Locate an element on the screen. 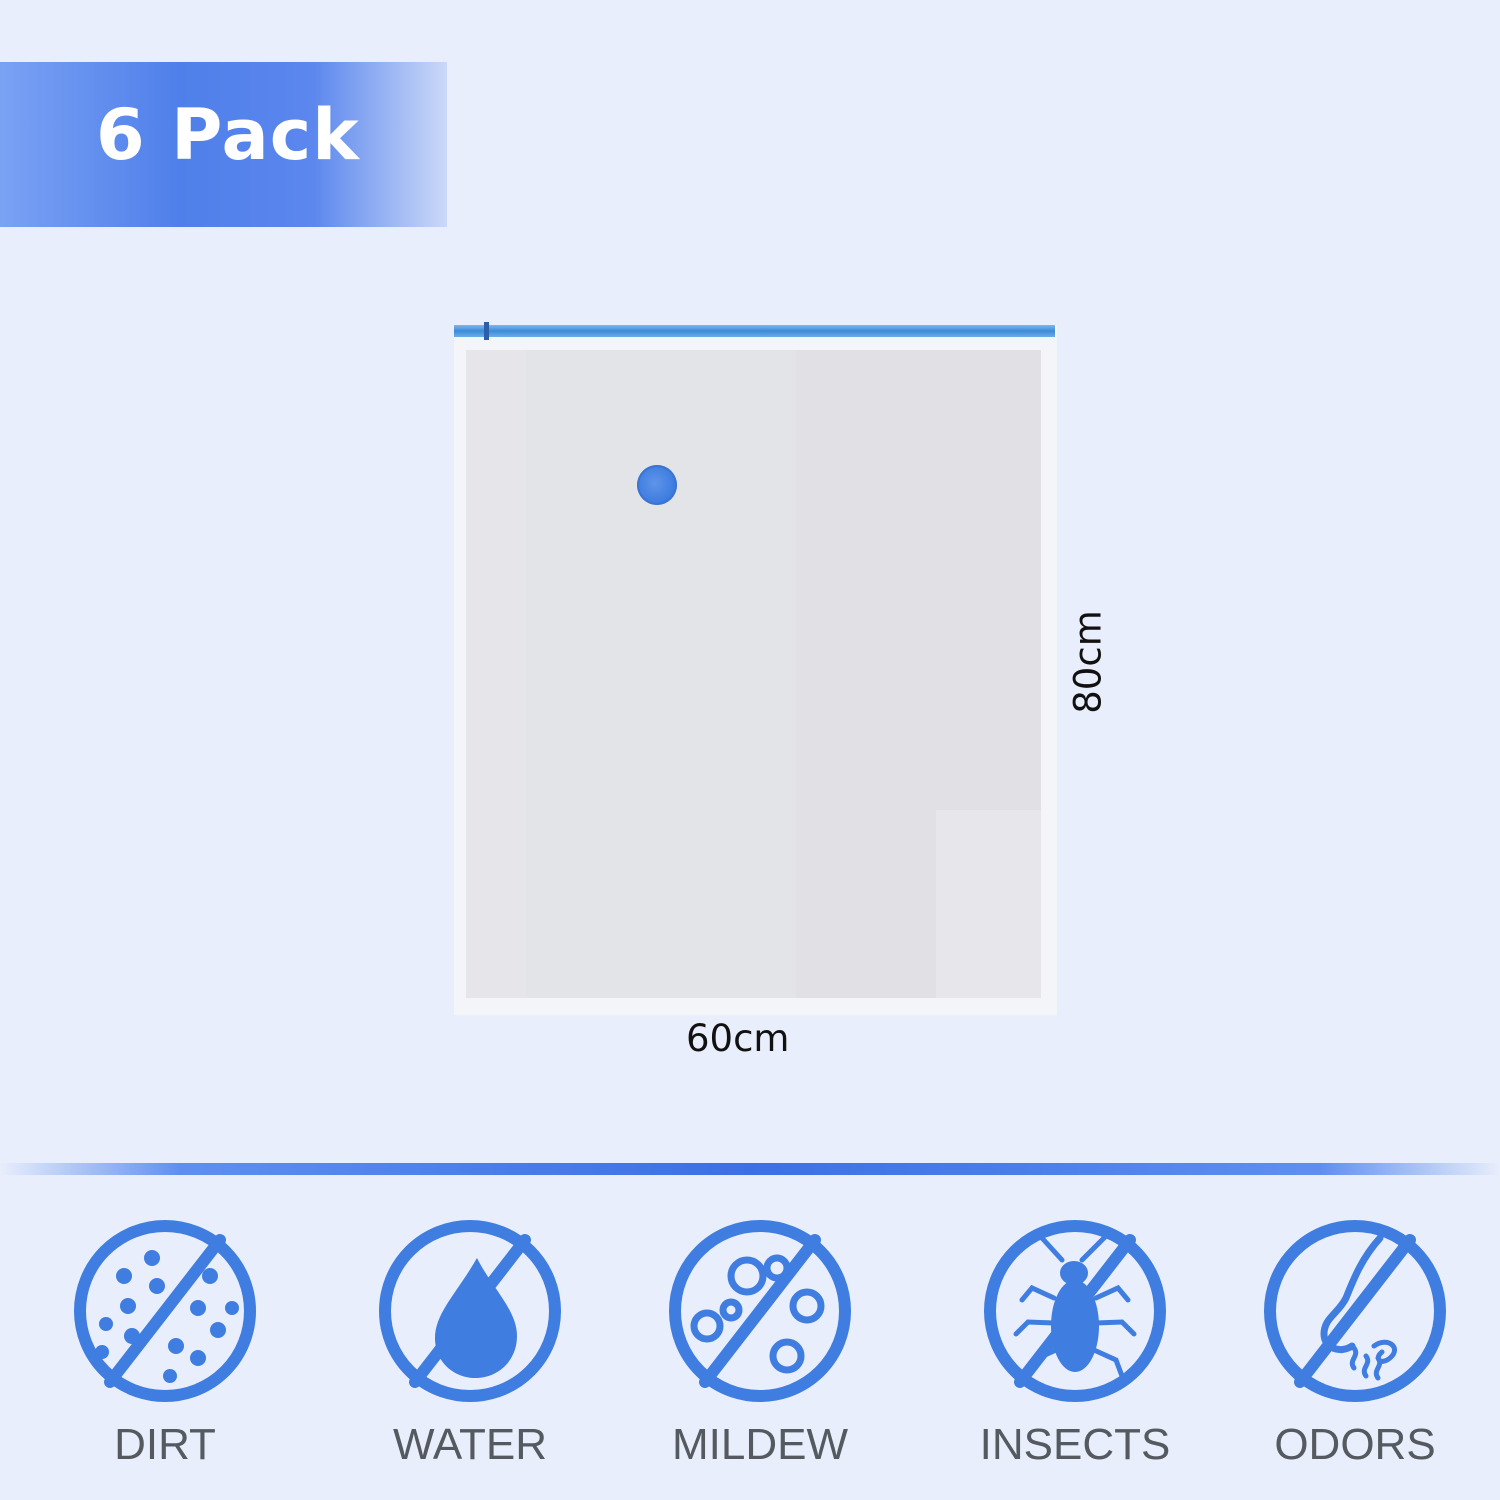 This screenshot has height=1500, width=1500. feature-water: WATER is located at coordinates (470, 1344).